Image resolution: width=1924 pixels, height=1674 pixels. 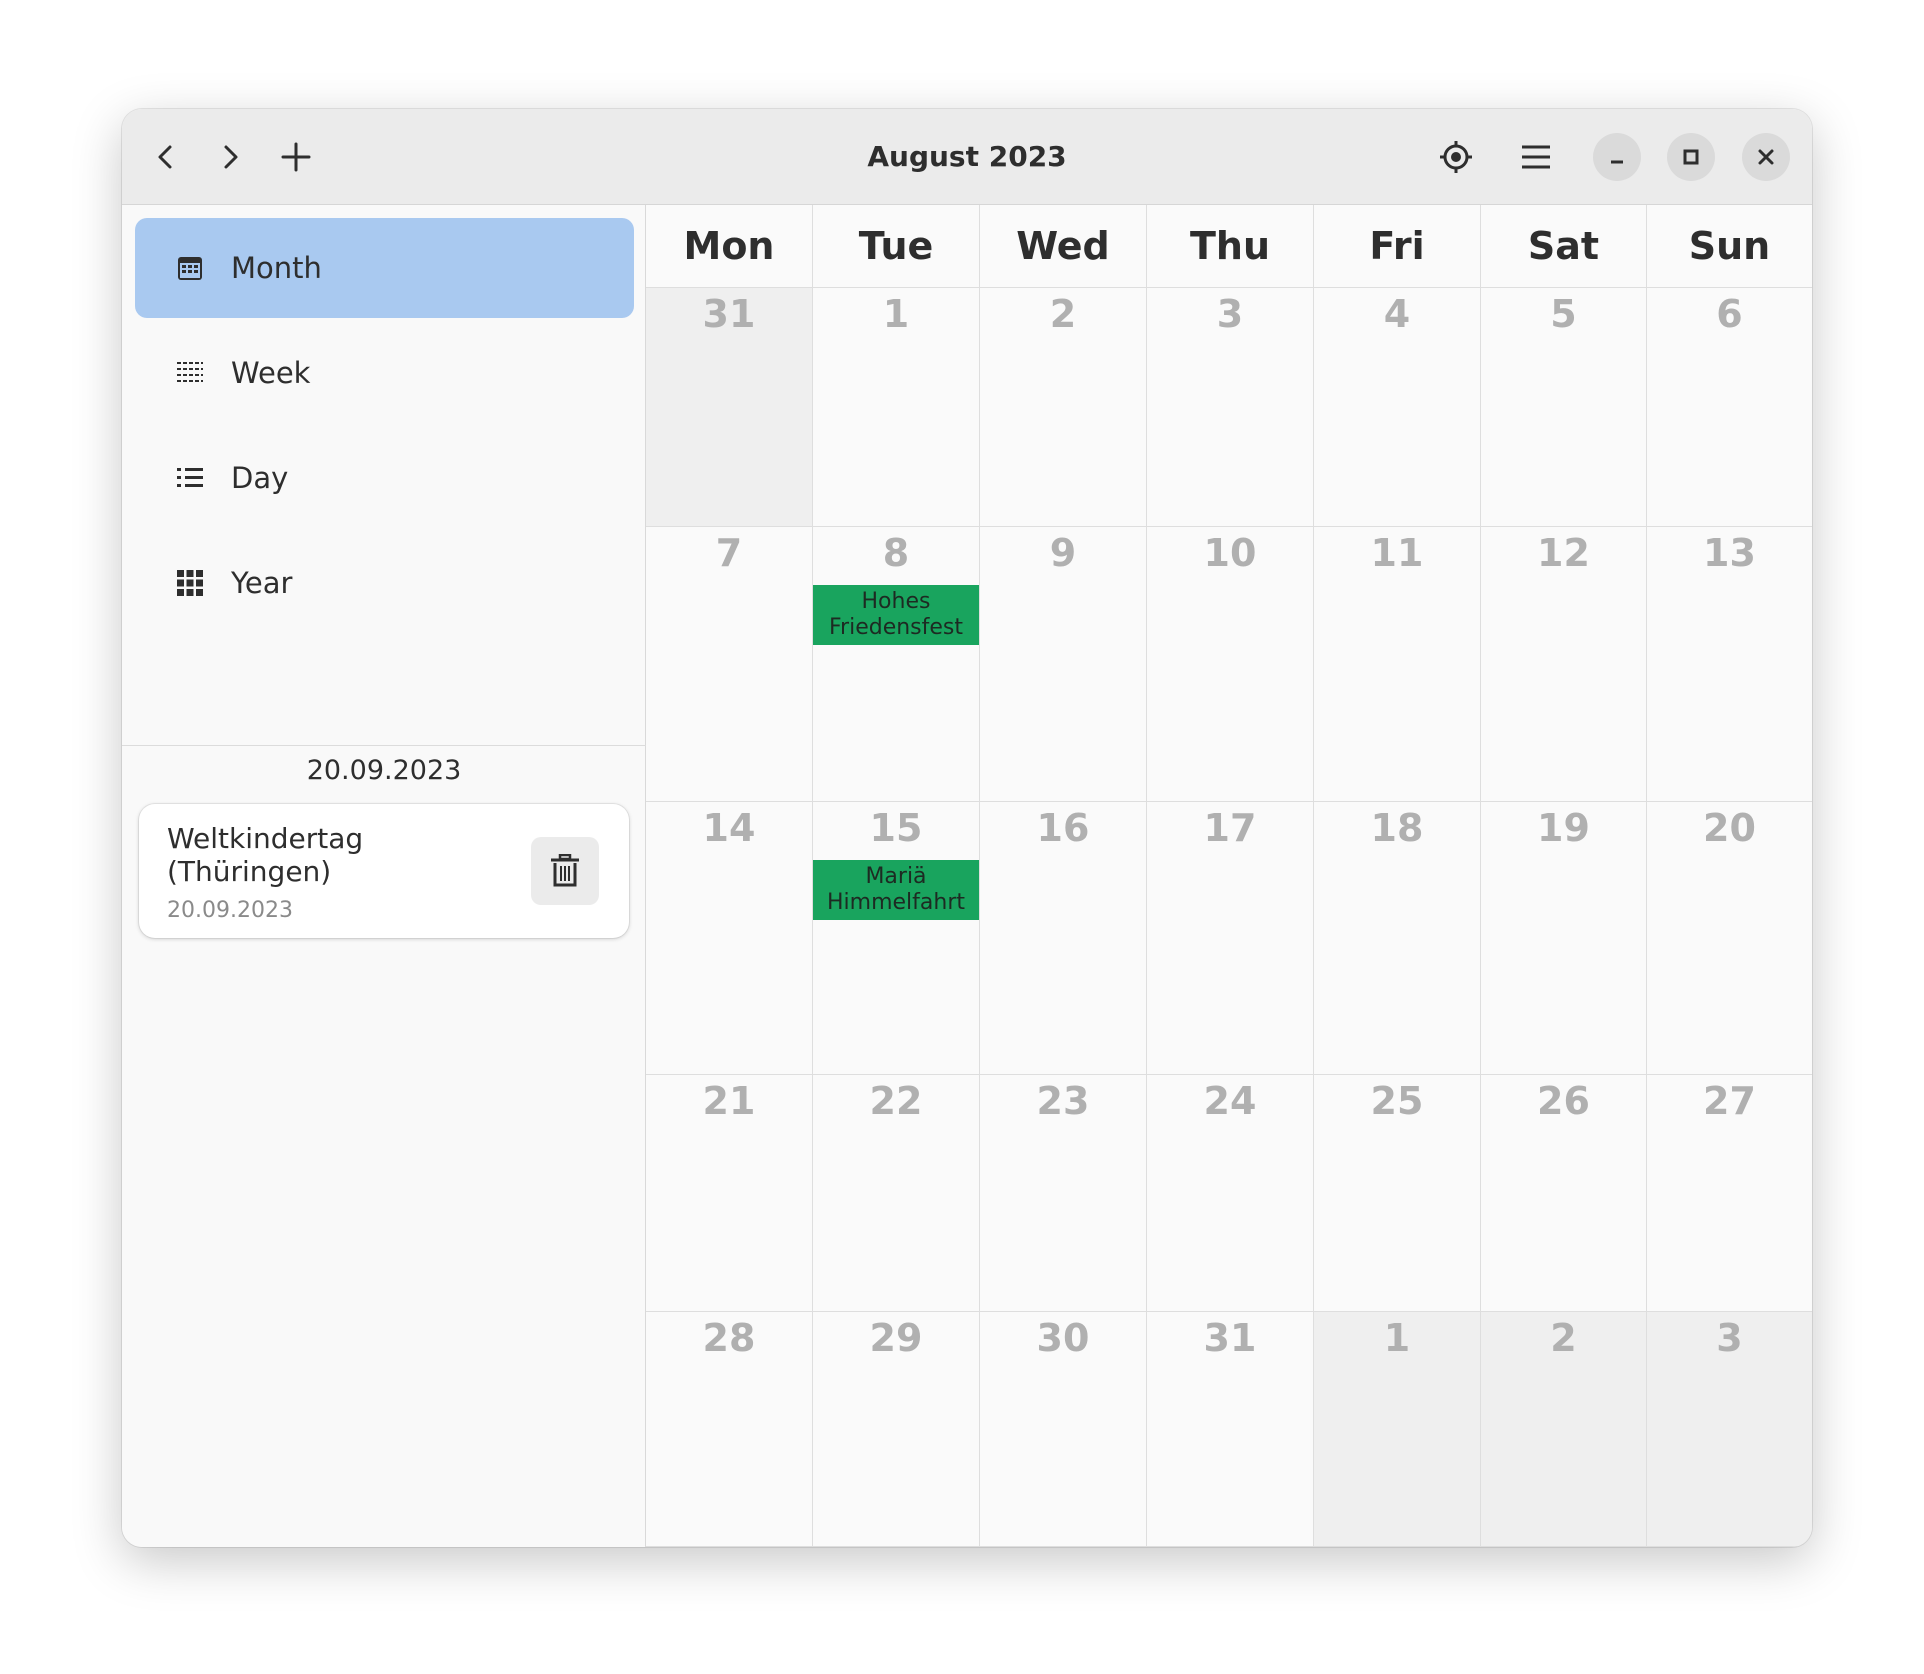 I want to click on delete-event-button, so click(x=565, y=871).